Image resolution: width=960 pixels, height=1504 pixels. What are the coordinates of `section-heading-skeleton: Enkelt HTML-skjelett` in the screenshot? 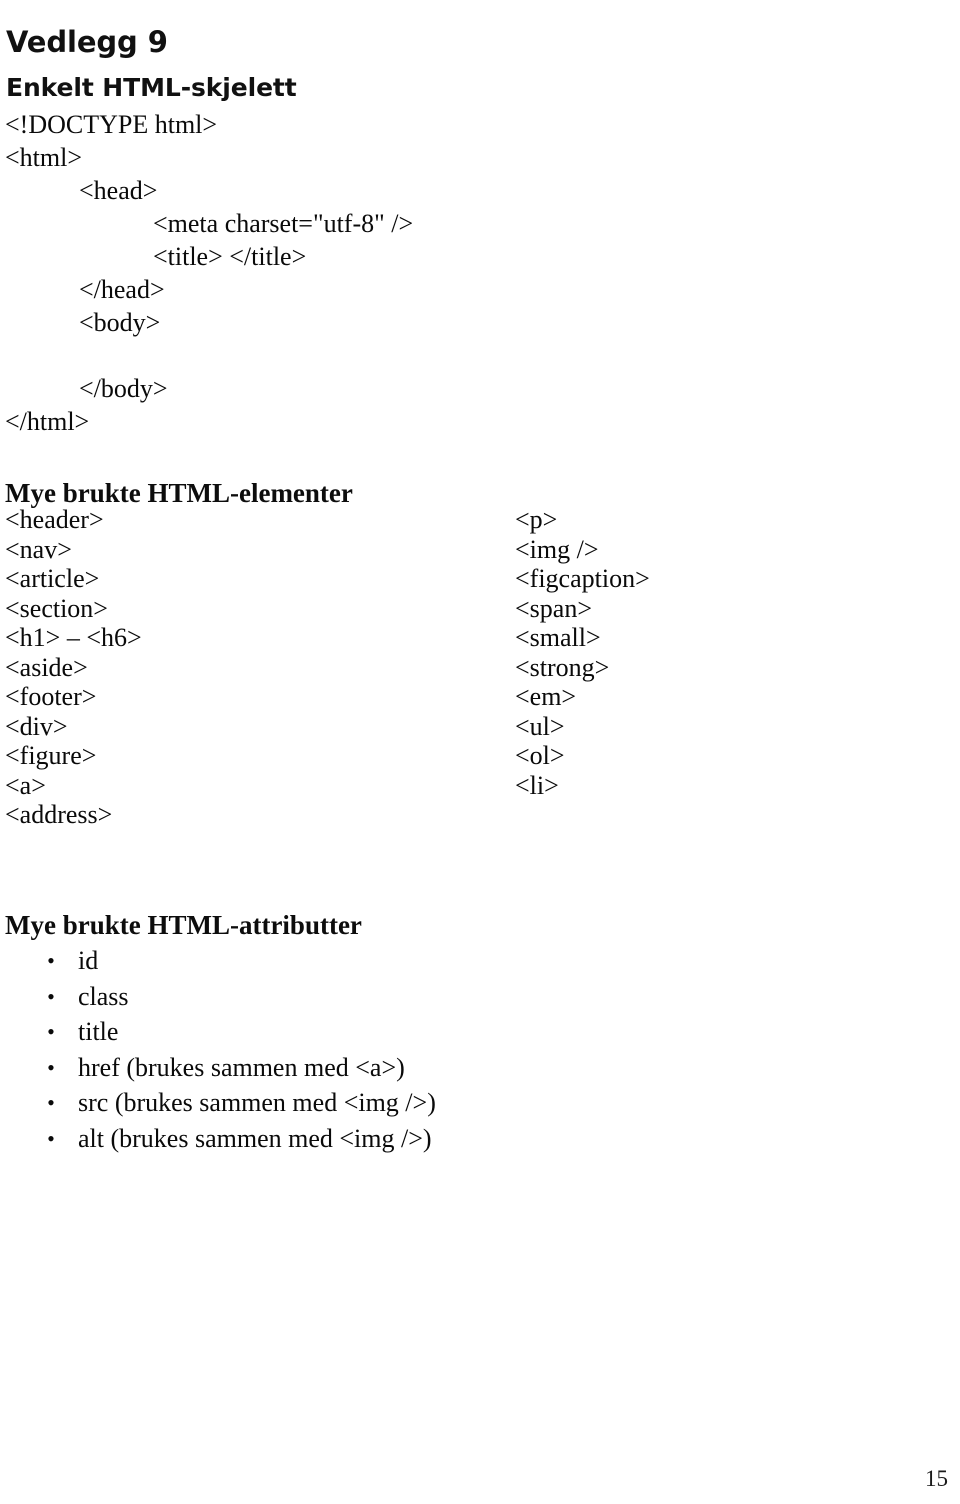 It's located at (151, 87).